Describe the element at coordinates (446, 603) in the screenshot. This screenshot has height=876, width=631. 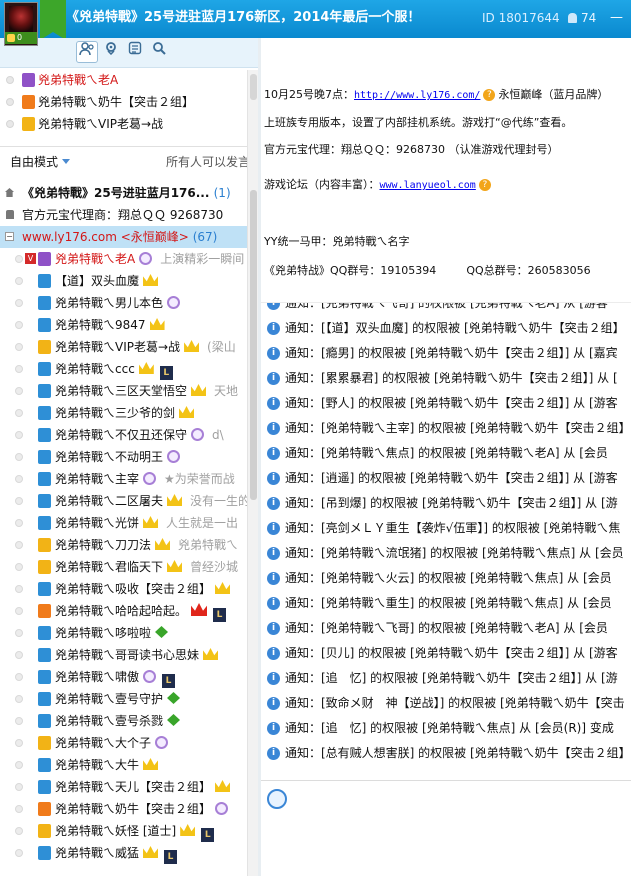
I see `notice-row: i 通知：[兇弟特戰ㄟ重生] 的权限被 [兇弟特戰ㄟ焦点] 从 [会员` at that location.